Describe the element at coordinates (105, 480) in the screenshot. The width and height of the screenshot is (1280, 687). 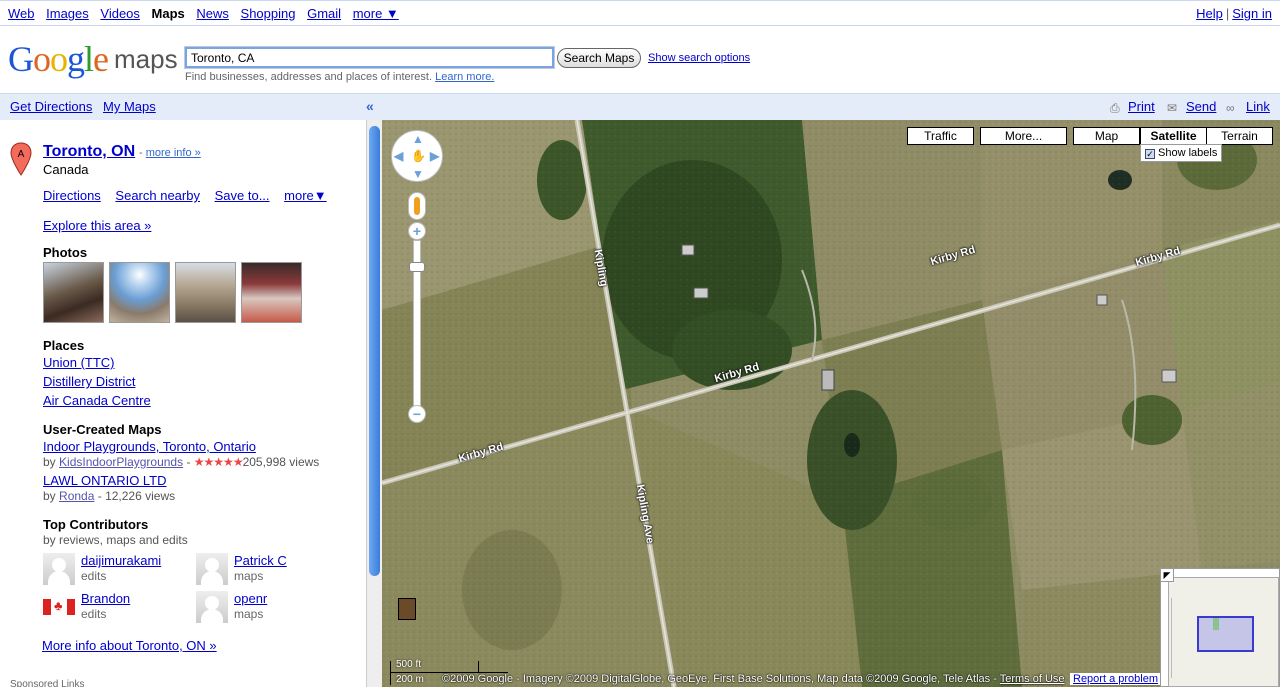
I see `user-map-link: LAWL ONTARIO LTD` at that location.